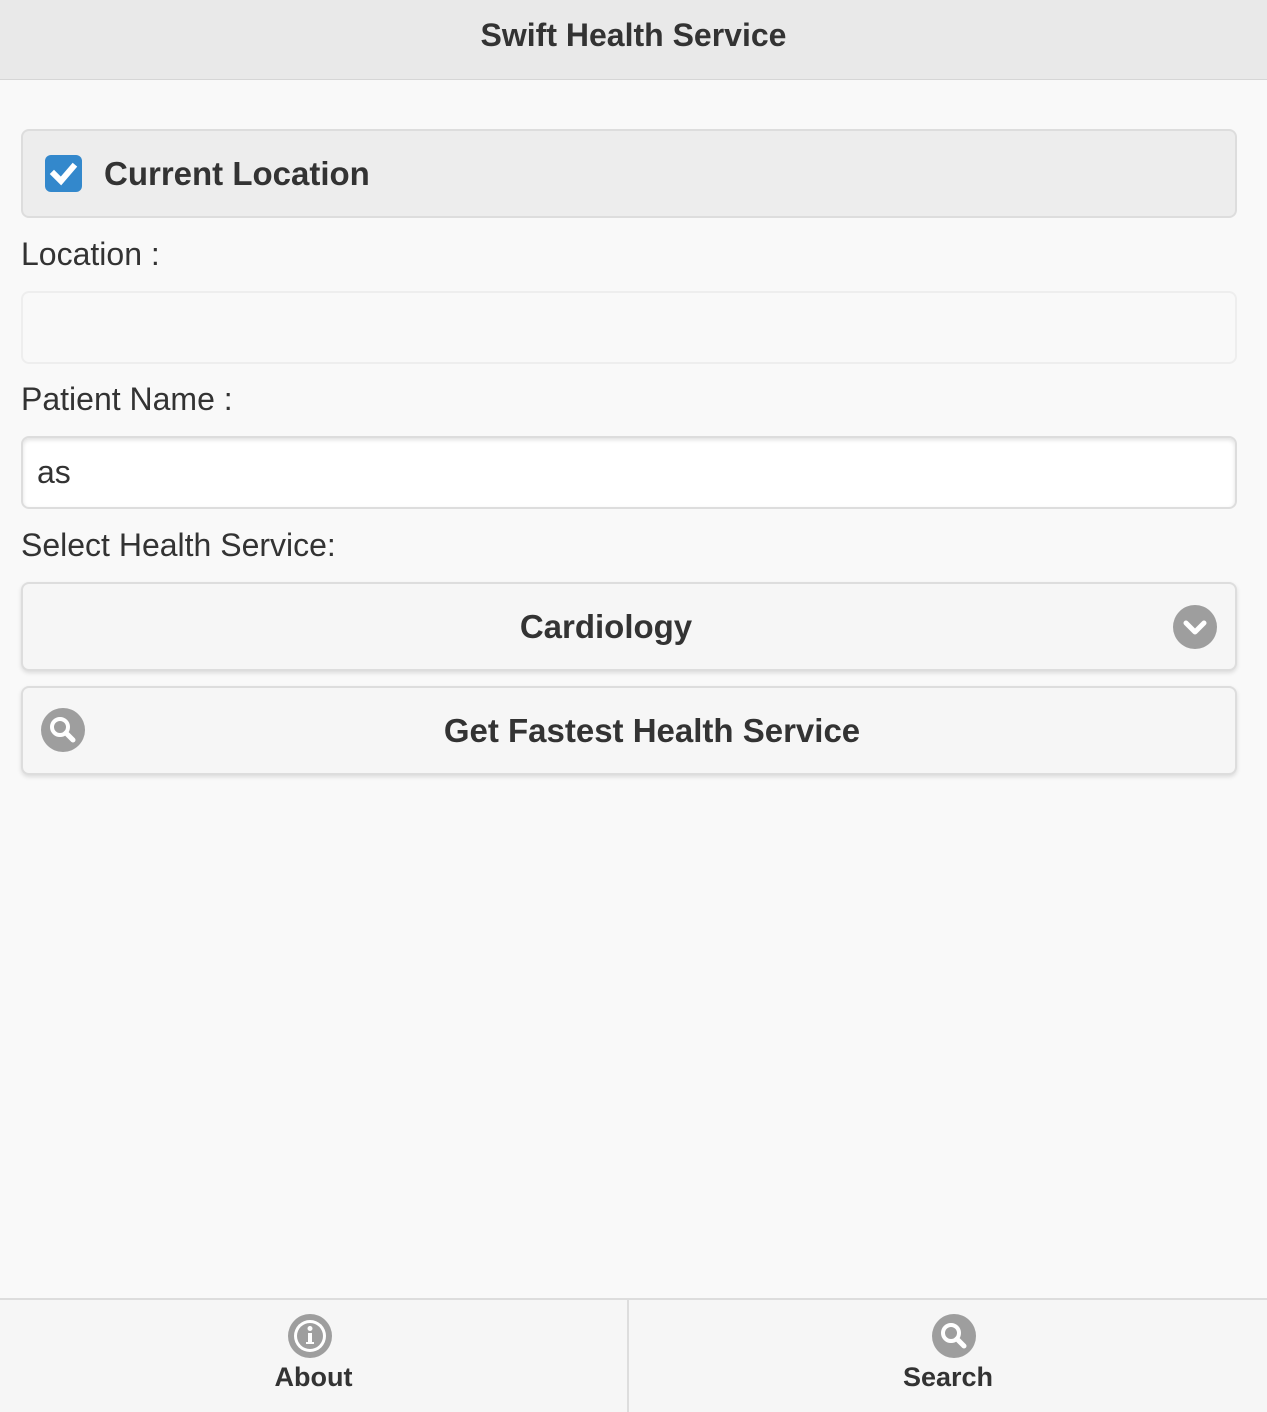 Image resolution: width=1267 pixels, height=1412 pixels. I want to click on health-service-label: Select Health Service:, so click(178, 545).